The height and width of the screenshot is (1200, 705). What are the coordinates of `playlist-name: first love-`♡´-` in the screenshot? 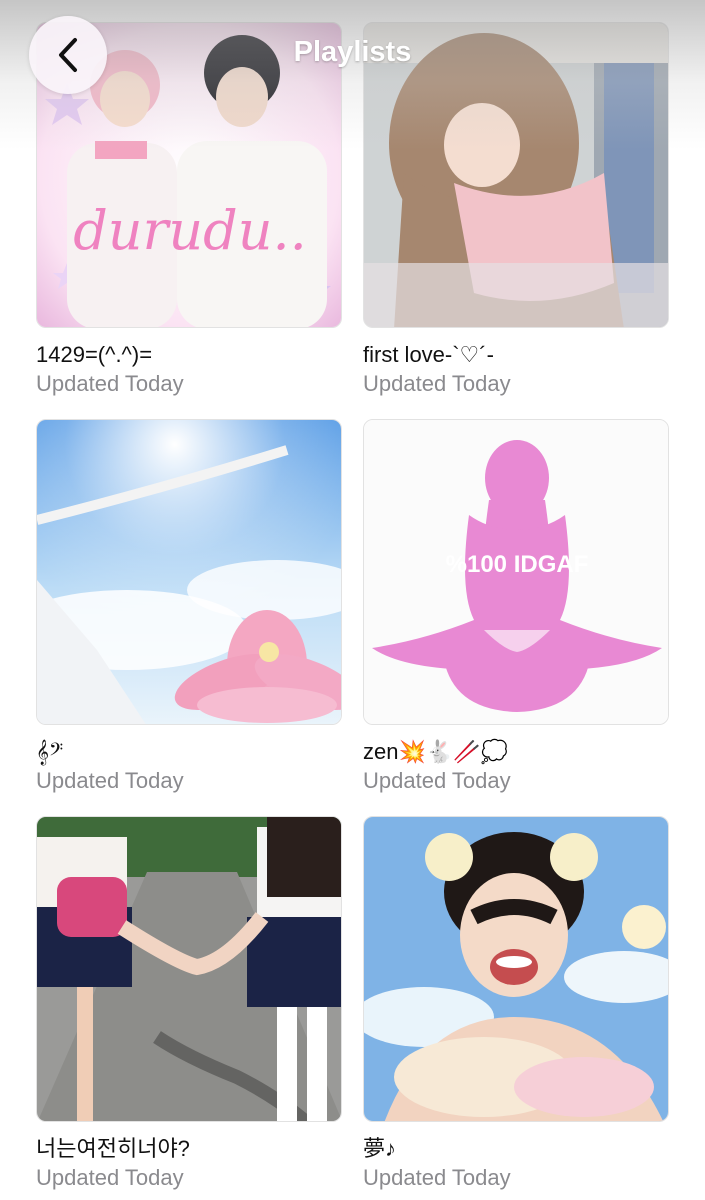 It's located at (428, 354).